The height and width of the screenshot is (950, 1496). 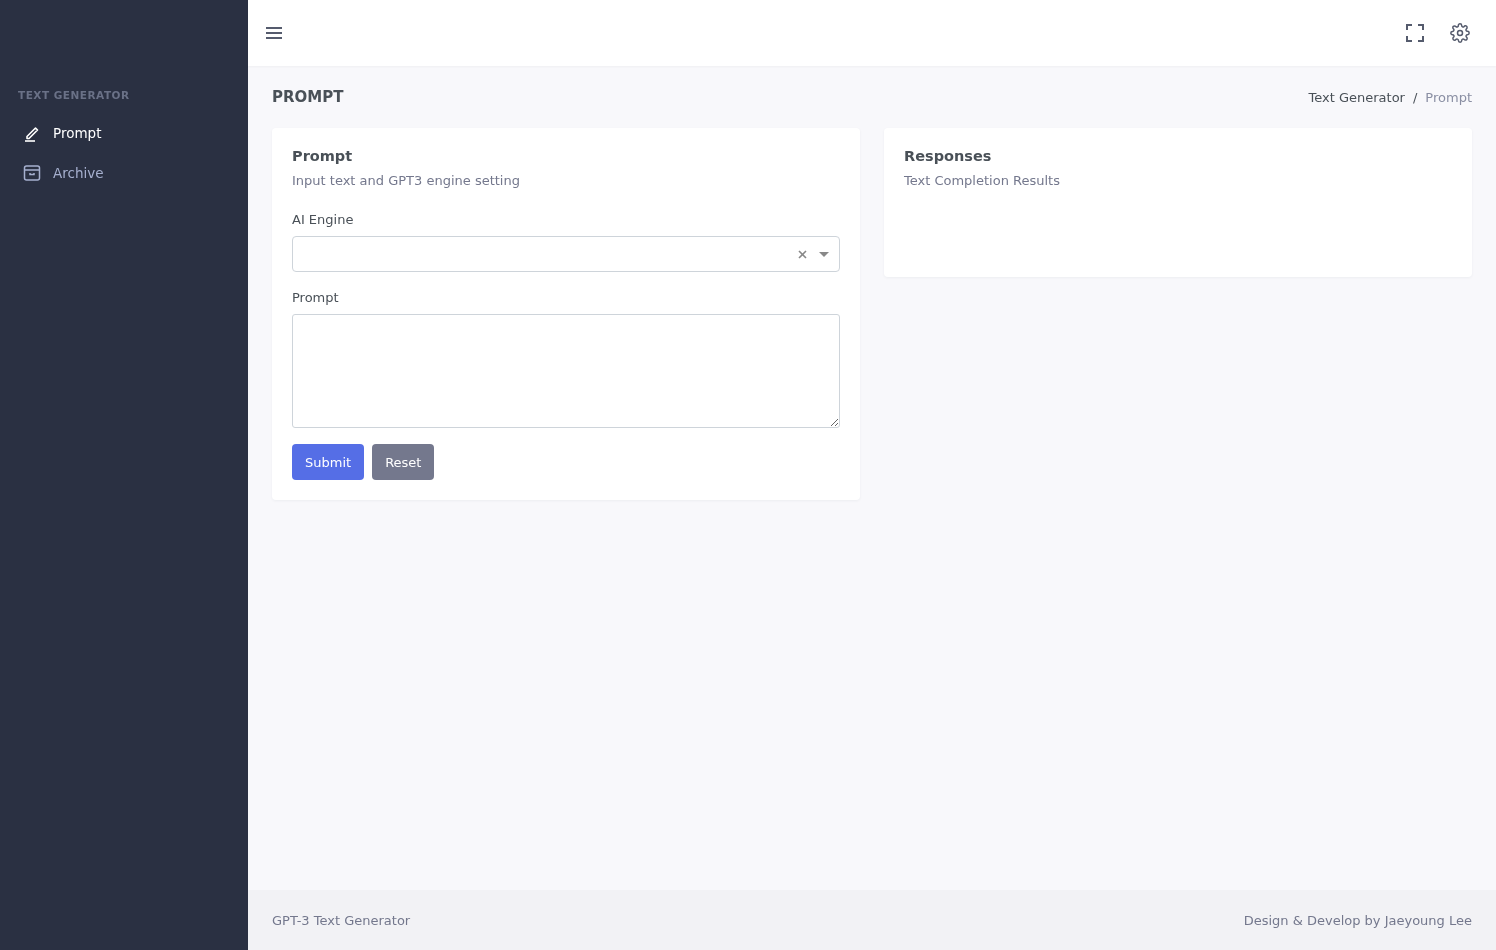 I want to click on sidebar-item: Prompt, so click(x=124, y=133).